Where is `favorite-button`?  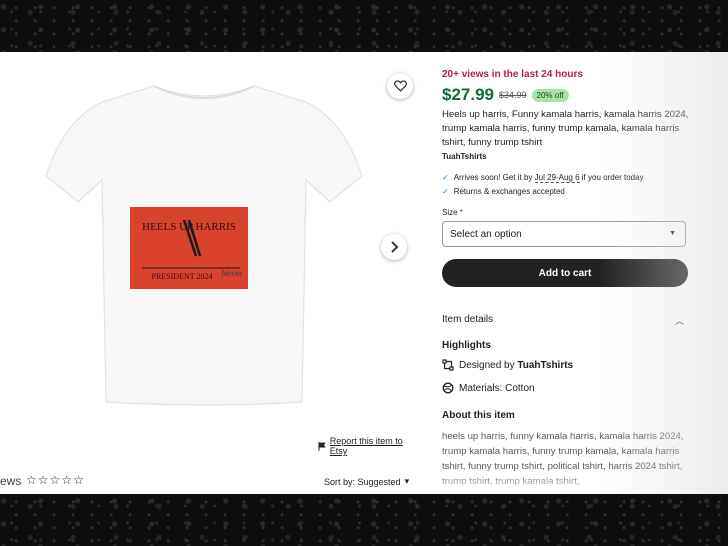
favorite-button is located at coordinates (400, 86).